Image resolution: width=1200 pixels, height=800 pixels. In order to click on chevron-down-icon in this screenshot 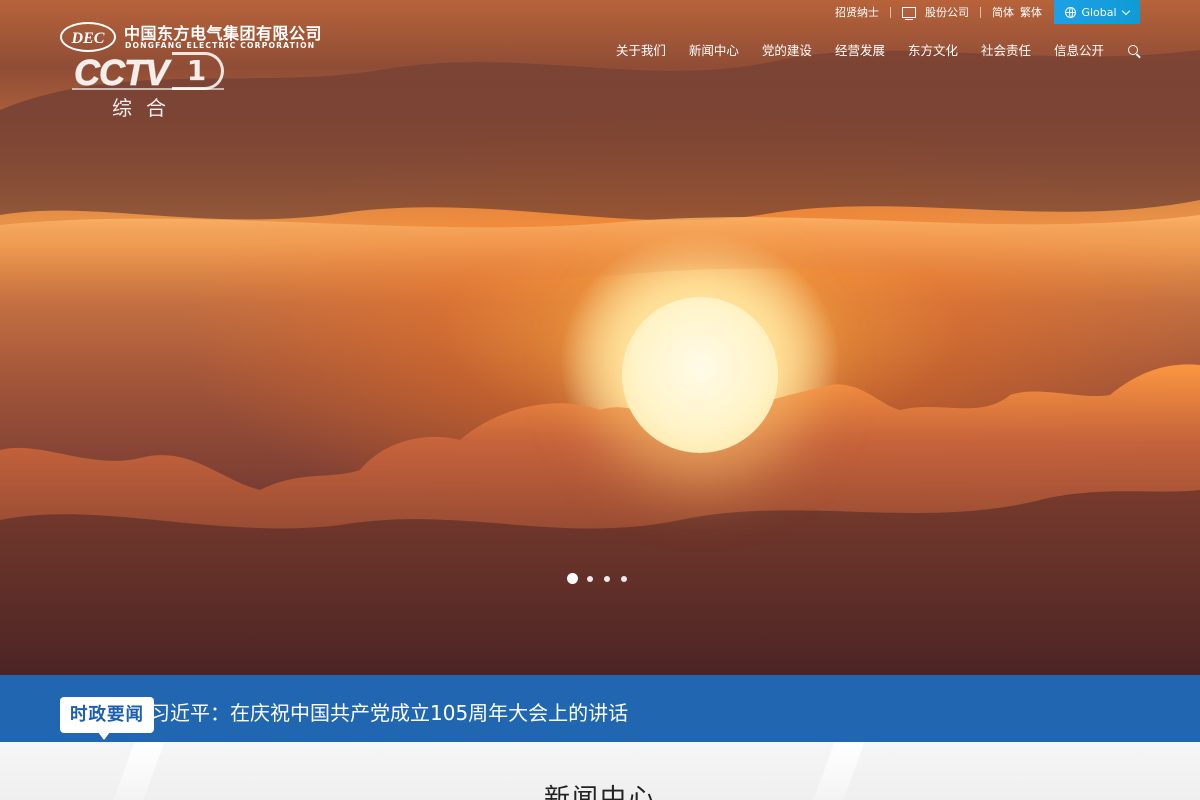, I will do `click(1125, 10)`.